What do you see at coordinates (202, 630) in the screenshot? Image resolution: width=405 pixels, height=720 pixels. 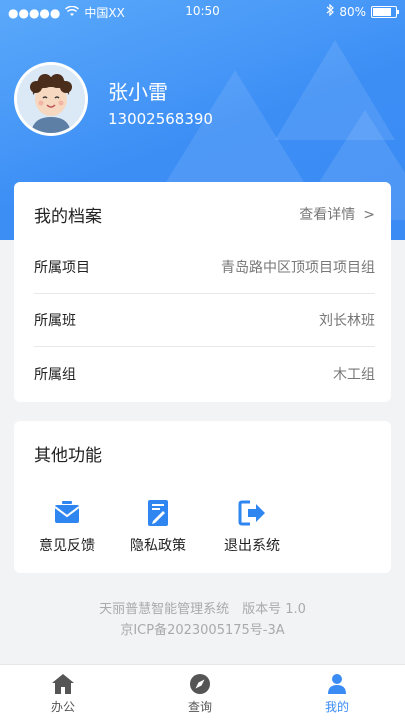 I see `icp-record-text: 京ICP备2023005175号-3A` at bounding box center [202, 630].